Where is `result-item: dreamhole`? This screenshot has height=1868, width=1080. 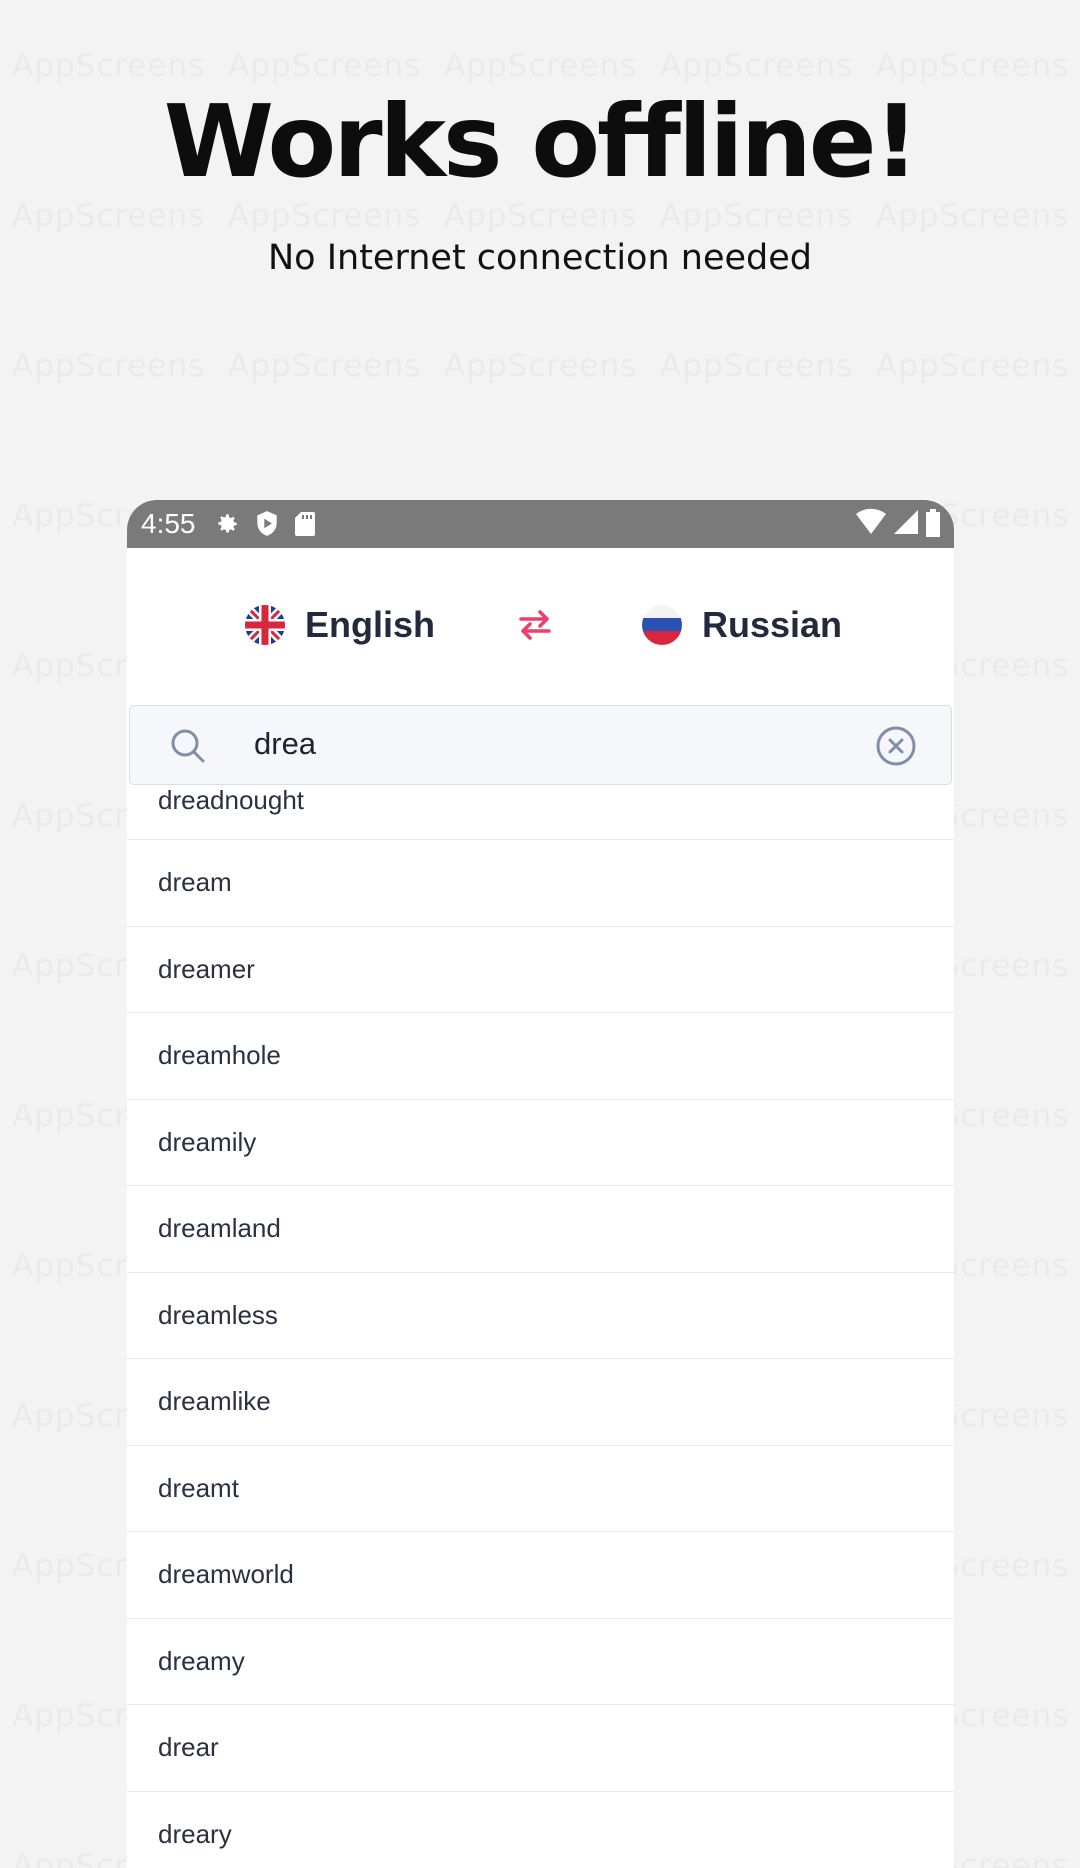 result-item: dreamhole is located at coordinates (540, 1056).